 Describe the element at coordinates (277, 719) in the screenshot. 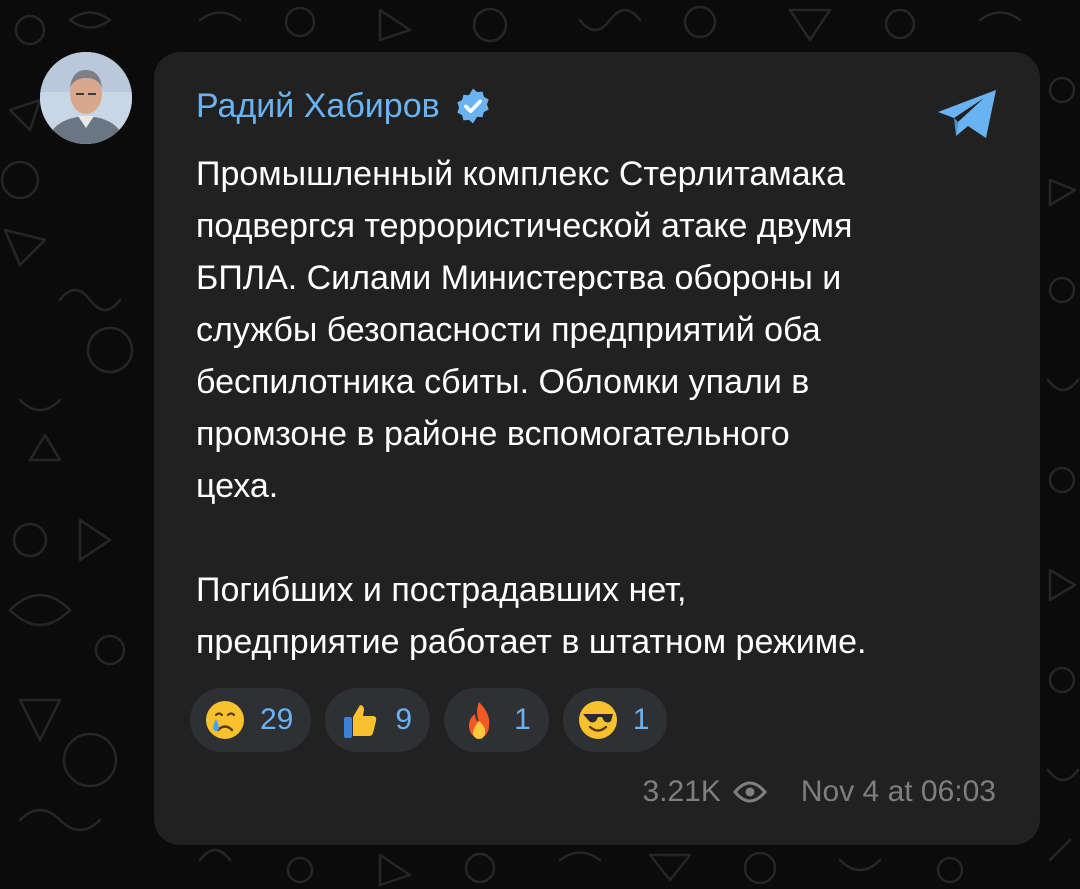

I see `reaction-count: 29` at that location.